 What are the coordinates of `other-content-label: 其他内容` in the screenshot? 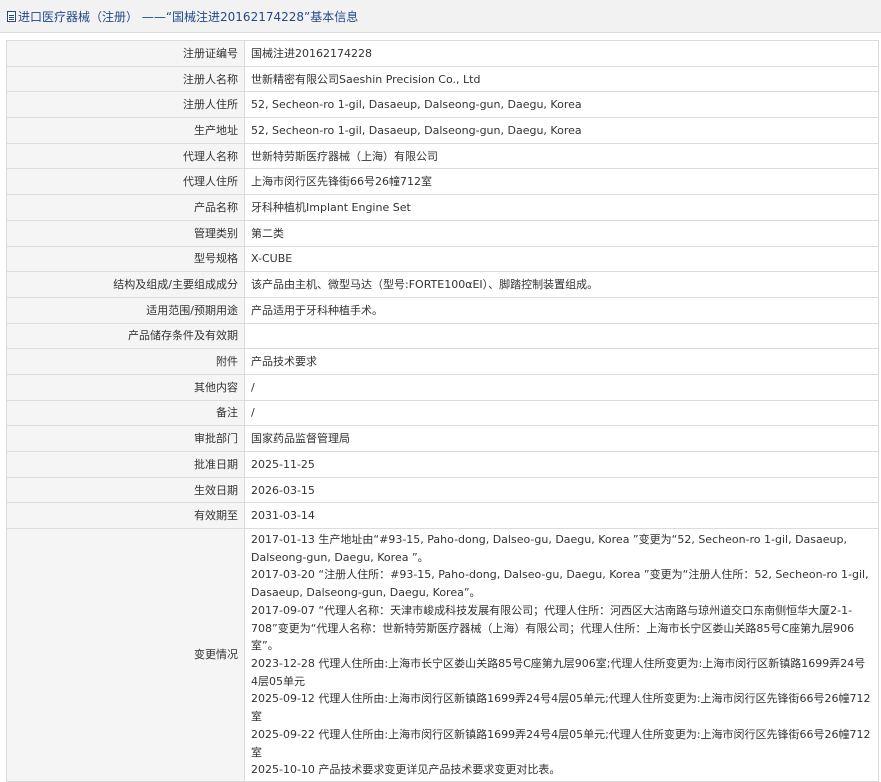 It's located at (125, 387).